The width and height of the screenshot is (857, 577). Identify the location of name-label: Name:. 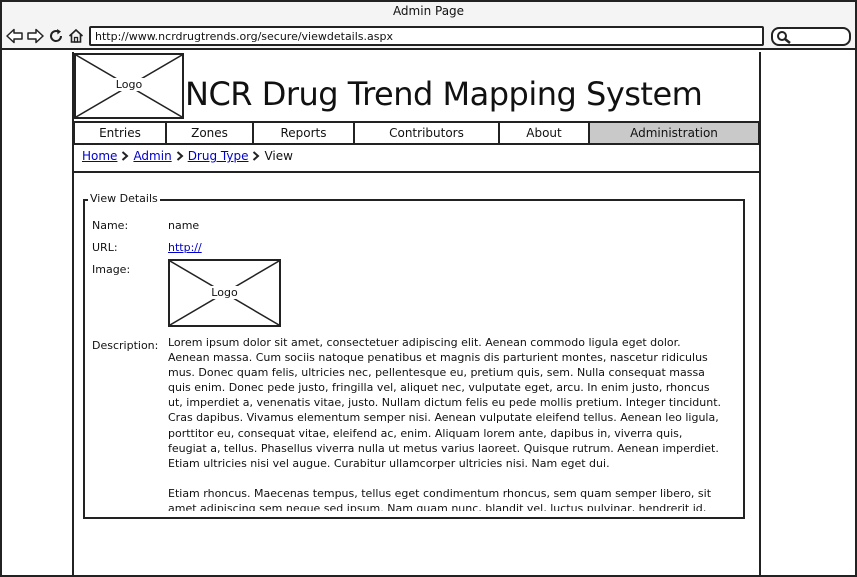
(110, 225).